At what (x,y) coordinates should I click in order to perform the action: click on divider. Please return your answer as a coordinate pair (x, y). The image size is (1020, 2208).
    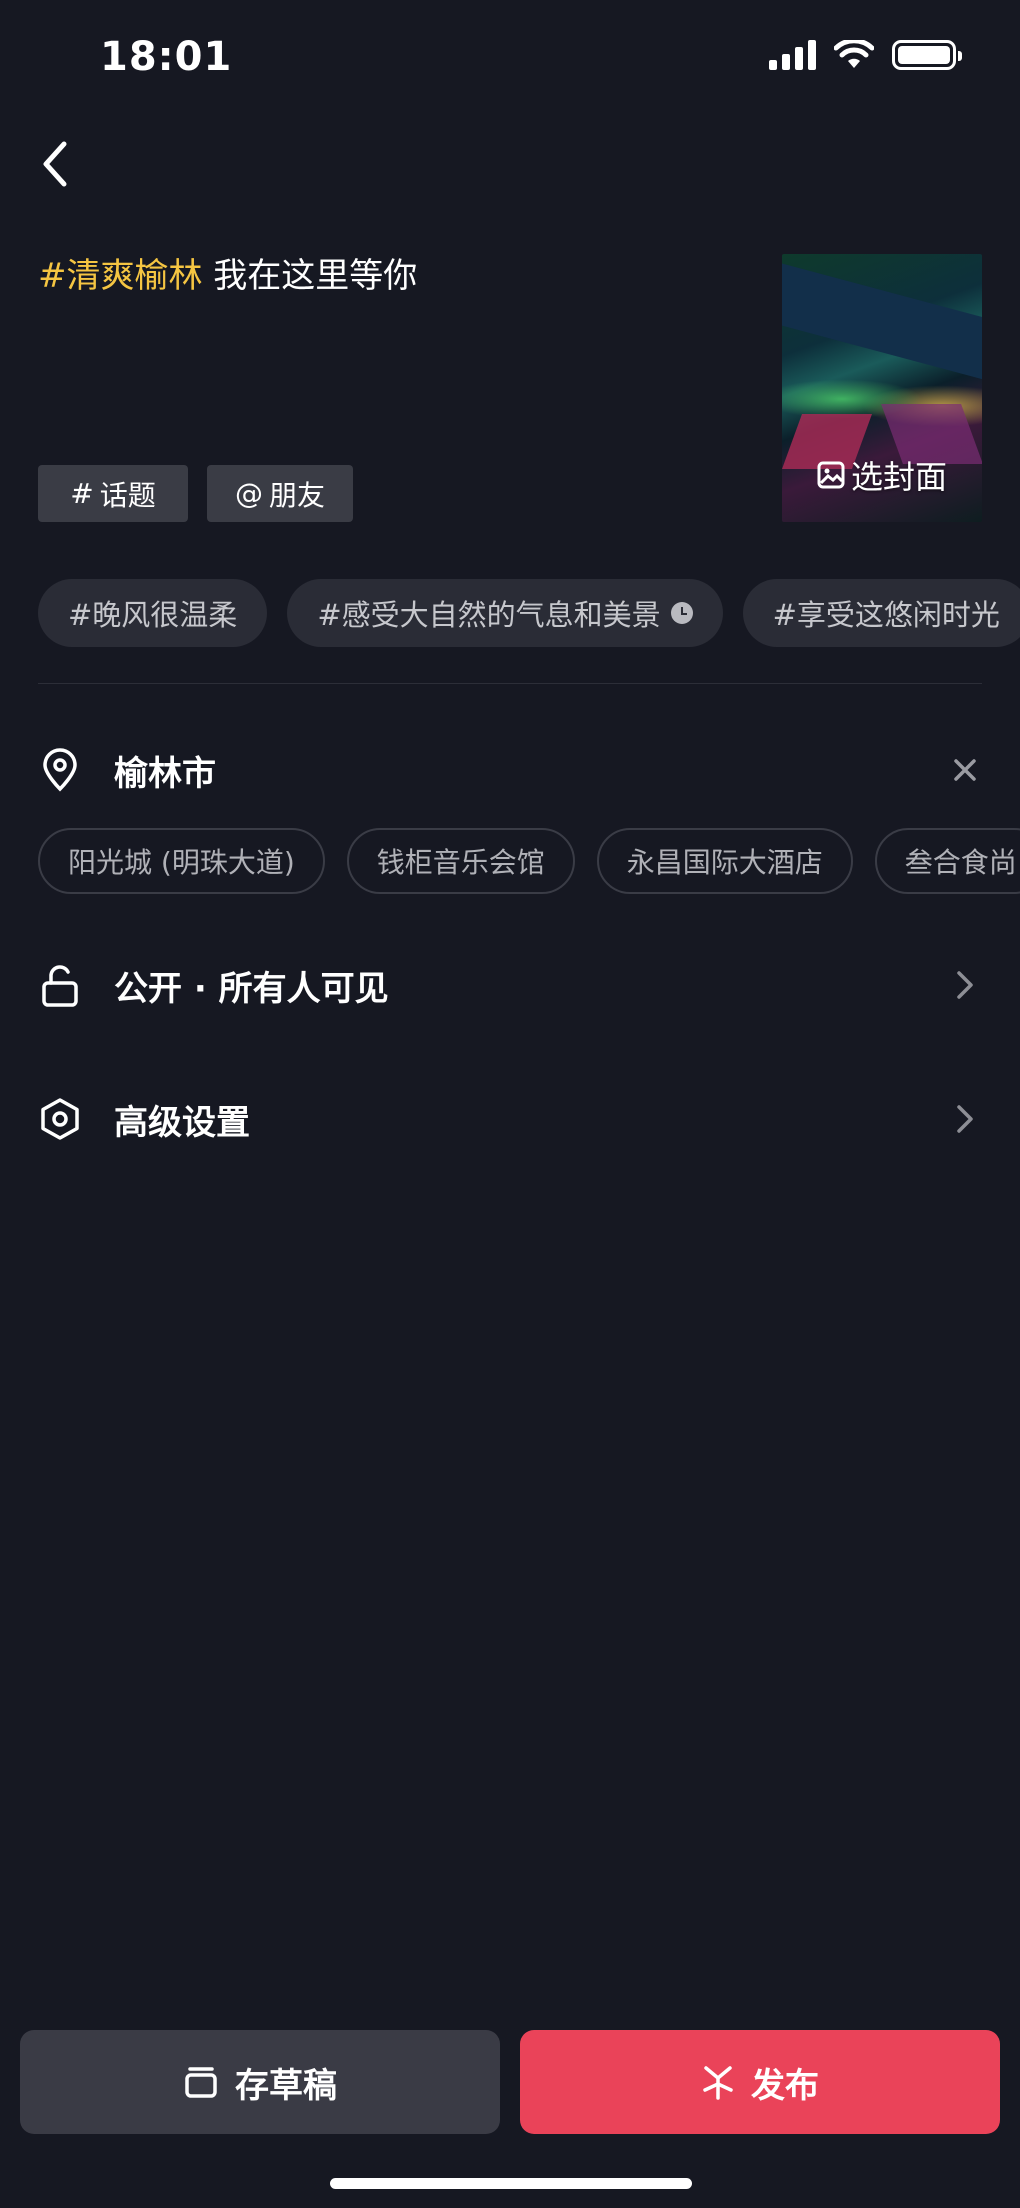
    Looking at the image, I should click on (510, 683).